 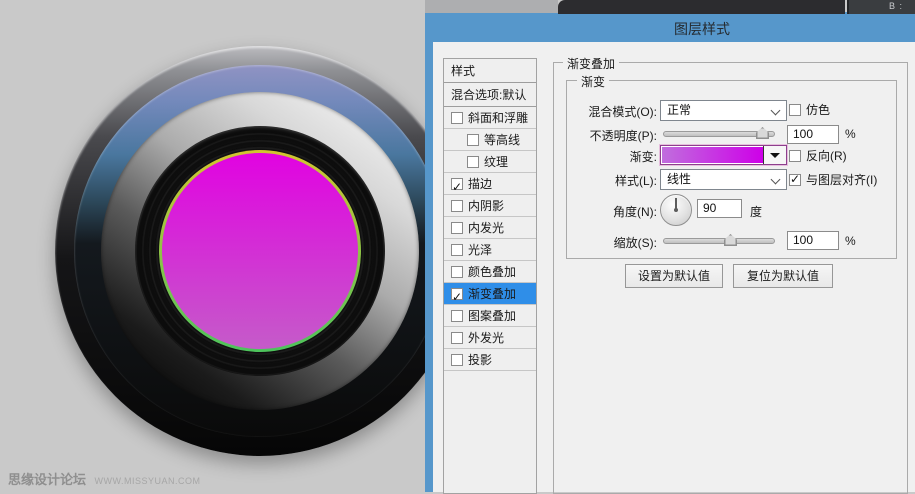 What do you see at coordinates (490, 71) in the screenshot?
I see `styles-list-header: 样式` at bounding box center [490, 71].